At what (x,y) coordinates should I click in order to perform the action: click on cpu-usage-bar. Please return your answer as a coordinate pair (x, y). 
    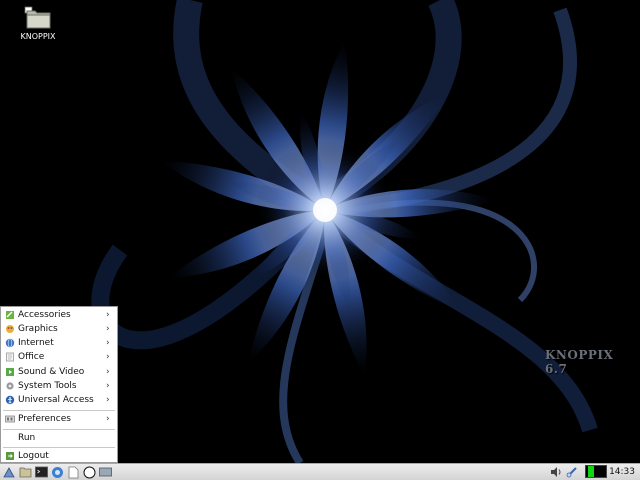
    Looking at the image, I should click on (591, 471).